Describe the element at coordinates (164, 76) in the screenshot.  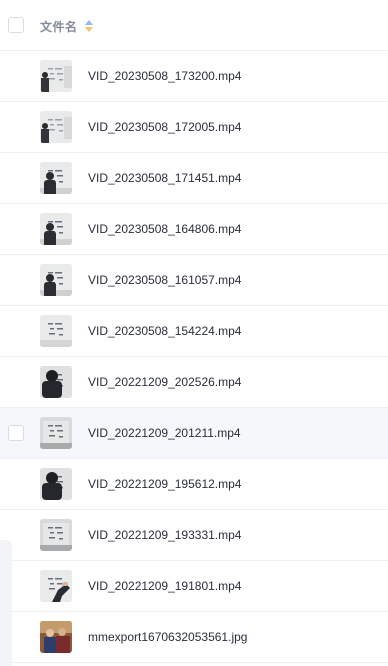
I see `file-name: VID_20230508_173200.mp4` at that location.